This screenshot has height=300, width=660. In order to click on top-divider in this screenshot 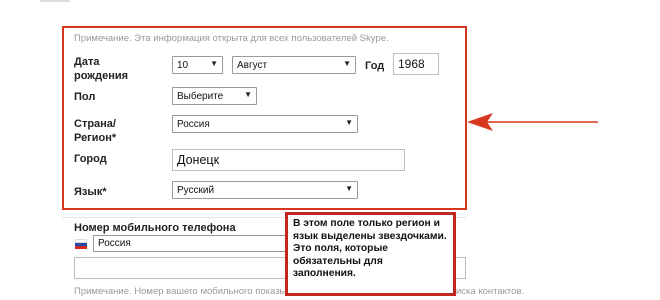, I will do `click(55, 1)`.